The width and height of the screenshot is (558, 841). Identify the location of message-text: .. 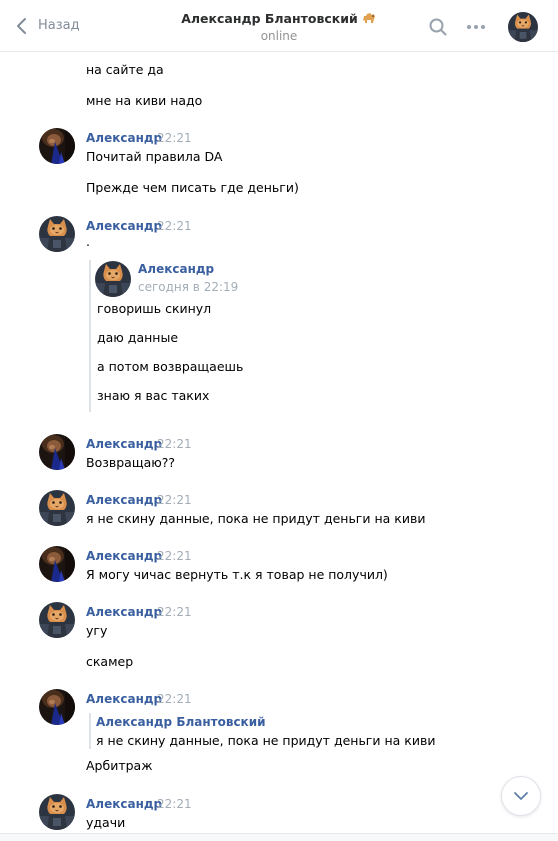
(88, 241).